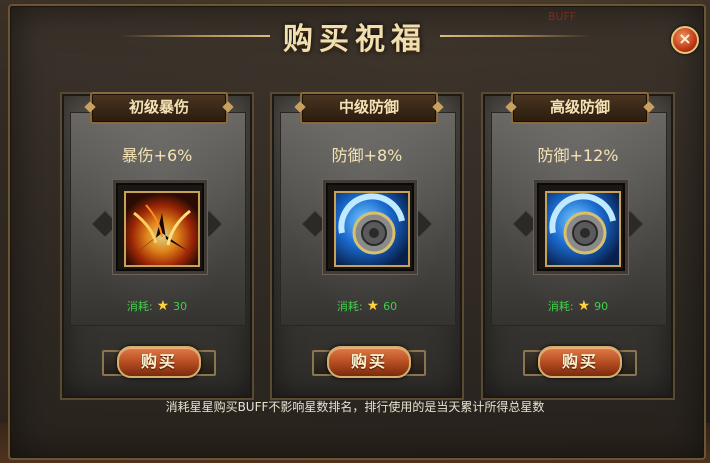  I want to click on buy-button-defense-mid: 购买, so click(369, 361).